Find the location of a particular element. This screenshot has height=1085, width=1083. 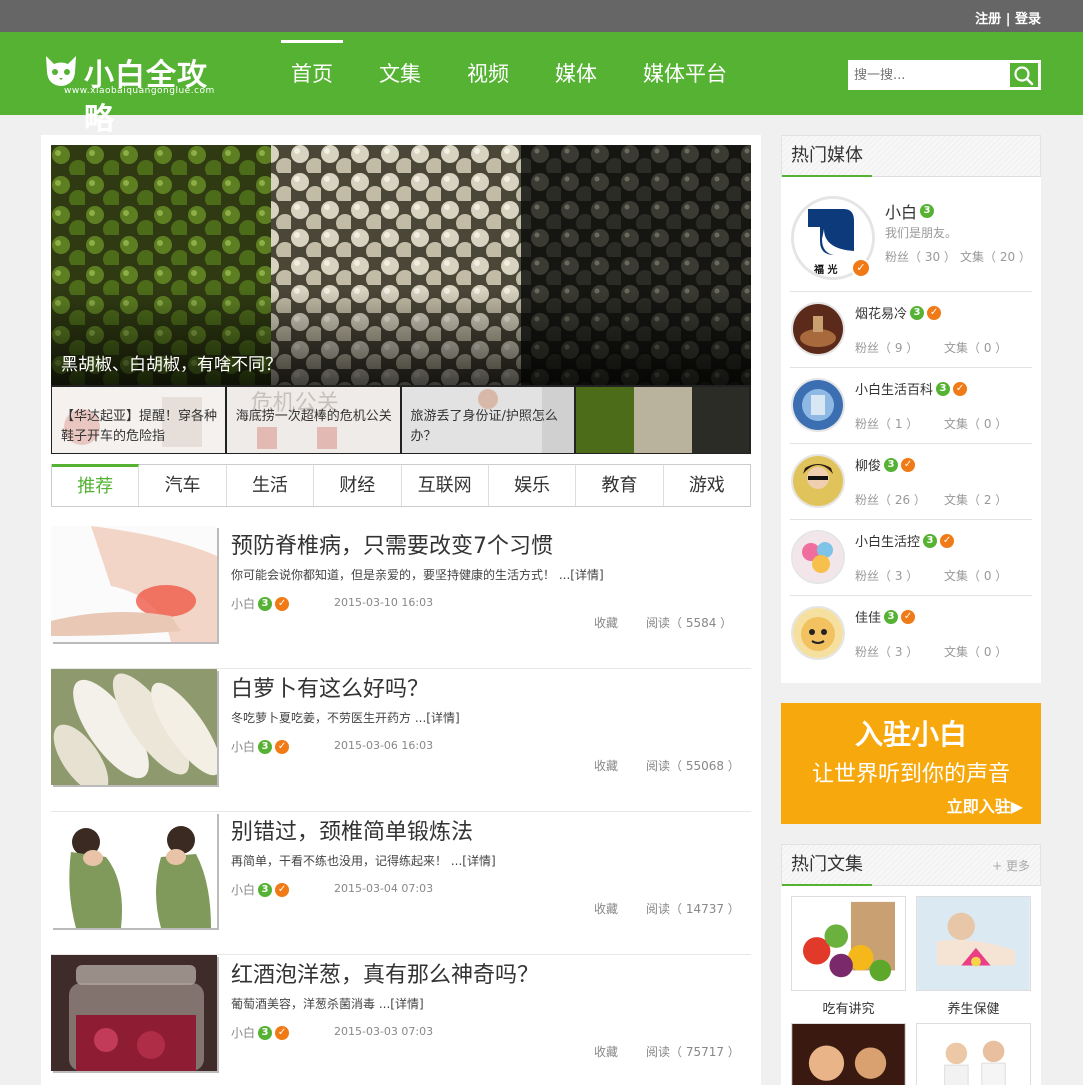

article-desc: 冬吃萝卜夏吃姜，不劳医生开药方 ...[详情] is located at coordinates (345, 717).